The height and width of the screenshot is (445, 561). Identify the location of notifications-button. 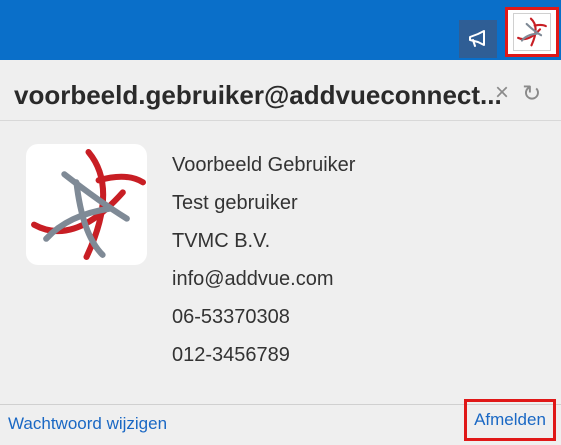
(478, 39).